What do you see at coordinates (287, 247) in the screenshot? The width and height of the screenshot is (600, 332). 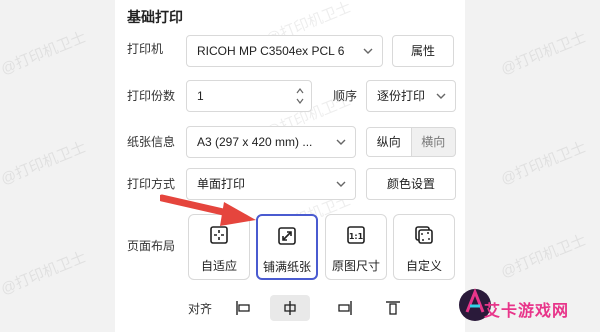 I see `layout-fill-option: 铺满纸张` at bounding box center [287, 247].